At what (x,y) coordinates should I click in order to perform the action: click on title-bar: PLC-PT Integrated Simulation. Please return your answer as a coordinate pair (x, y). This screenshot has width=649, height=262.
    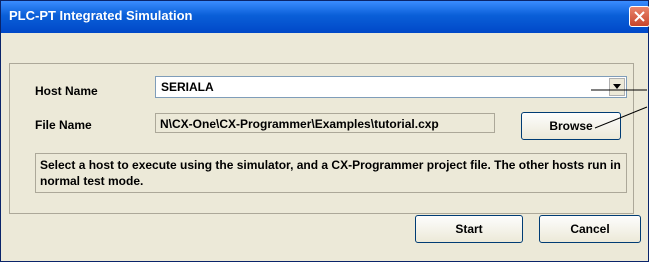
    Looking at the image, I should click on (325, 17).